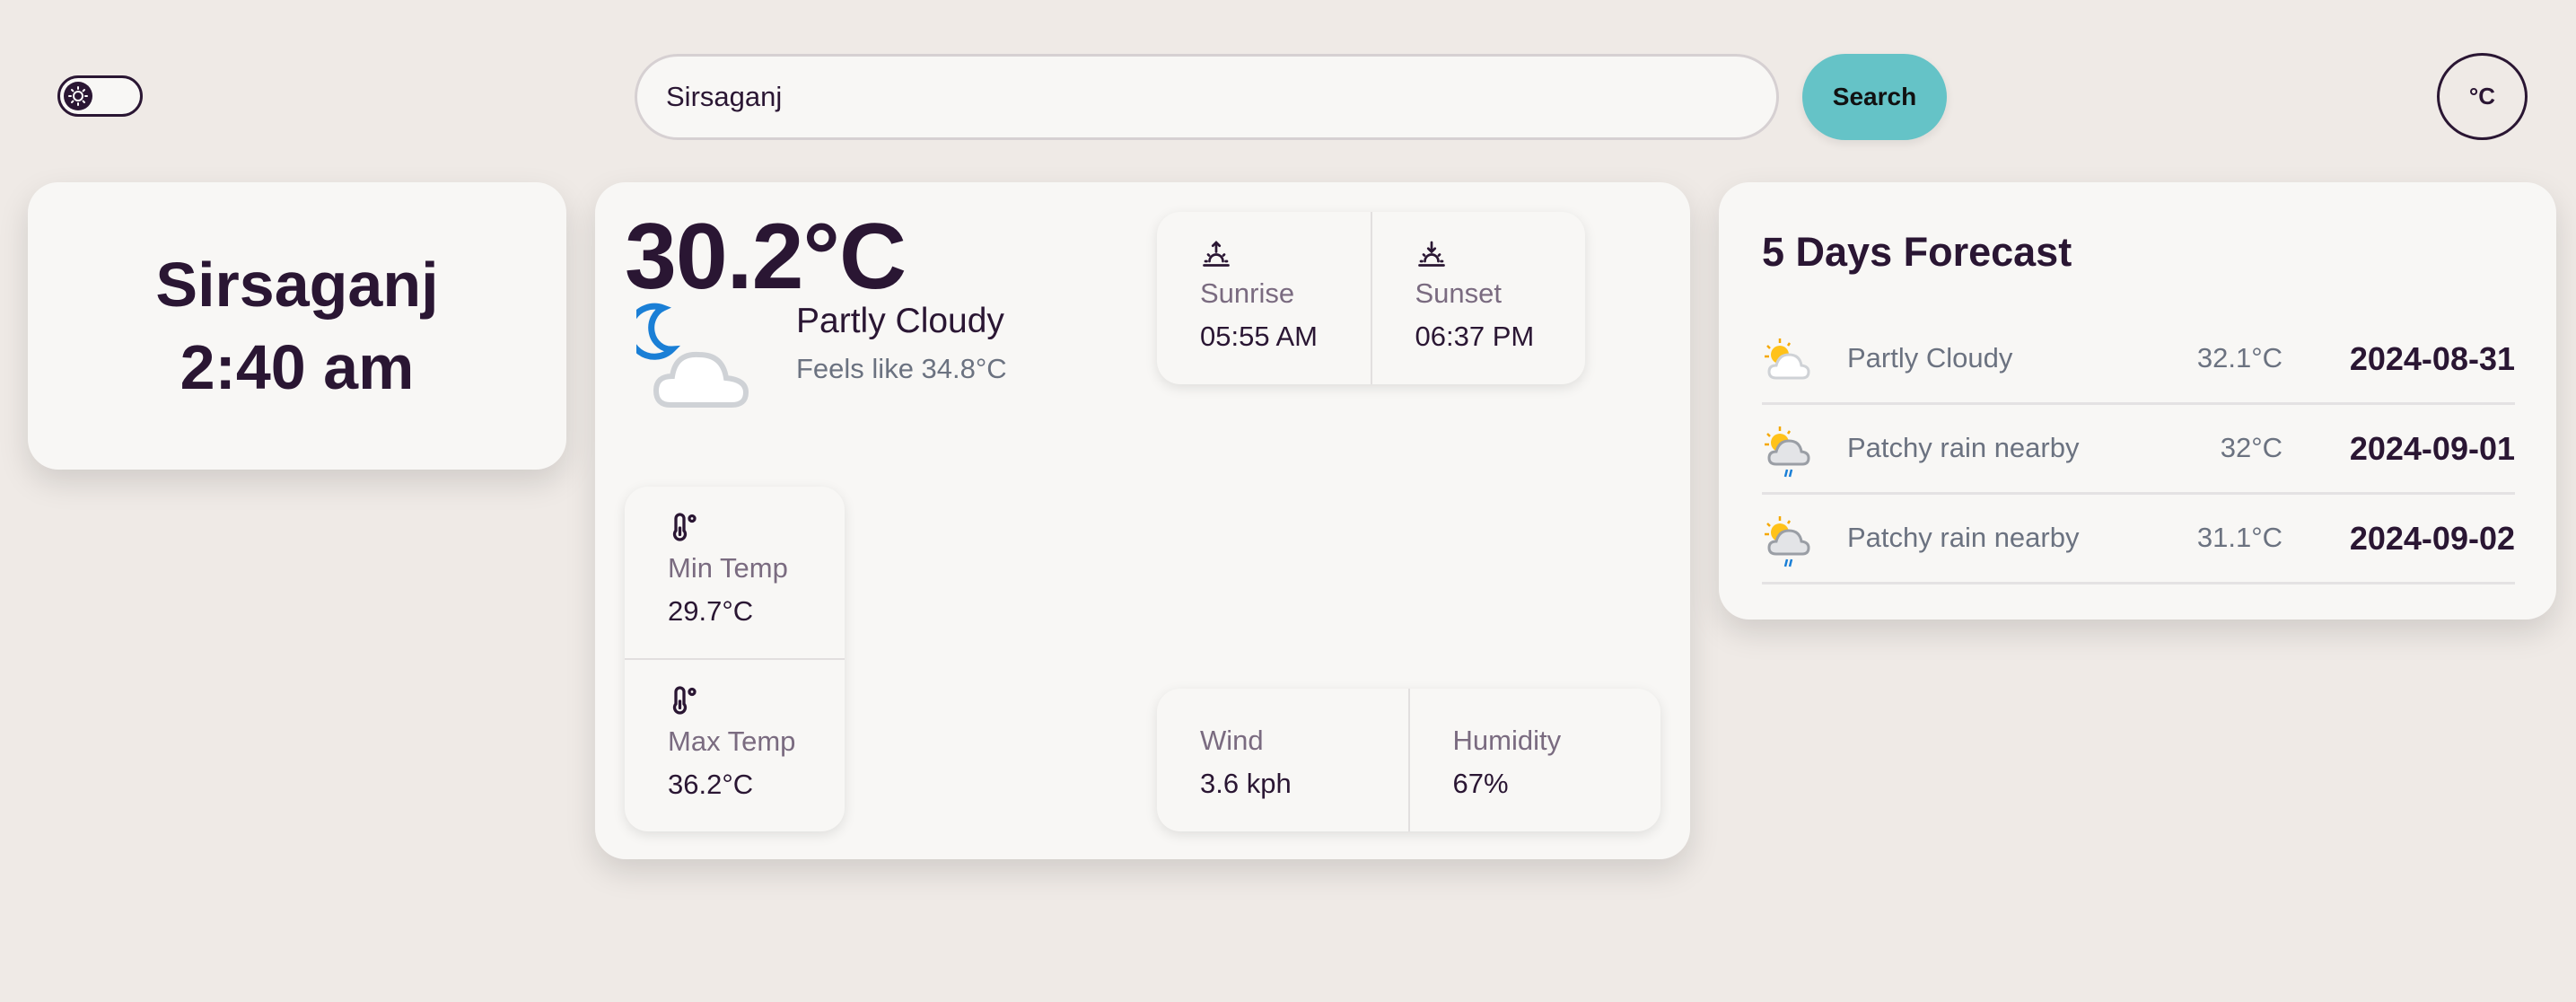 This screenshot has height=1002, width=2576. Describe the element at coordinates (78, 96) in the screenshot. I see `sun-icon` at that location.